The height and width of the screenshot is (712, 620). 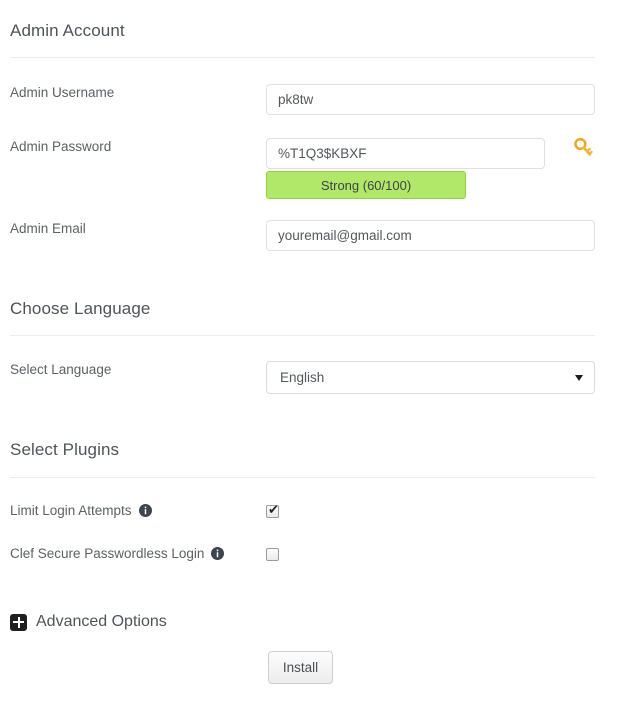 What do you see at coordinates (67, 30) in the screenshot?
I see `section-heading-admin-account: Admin Account` at bounding box center [67, 30].